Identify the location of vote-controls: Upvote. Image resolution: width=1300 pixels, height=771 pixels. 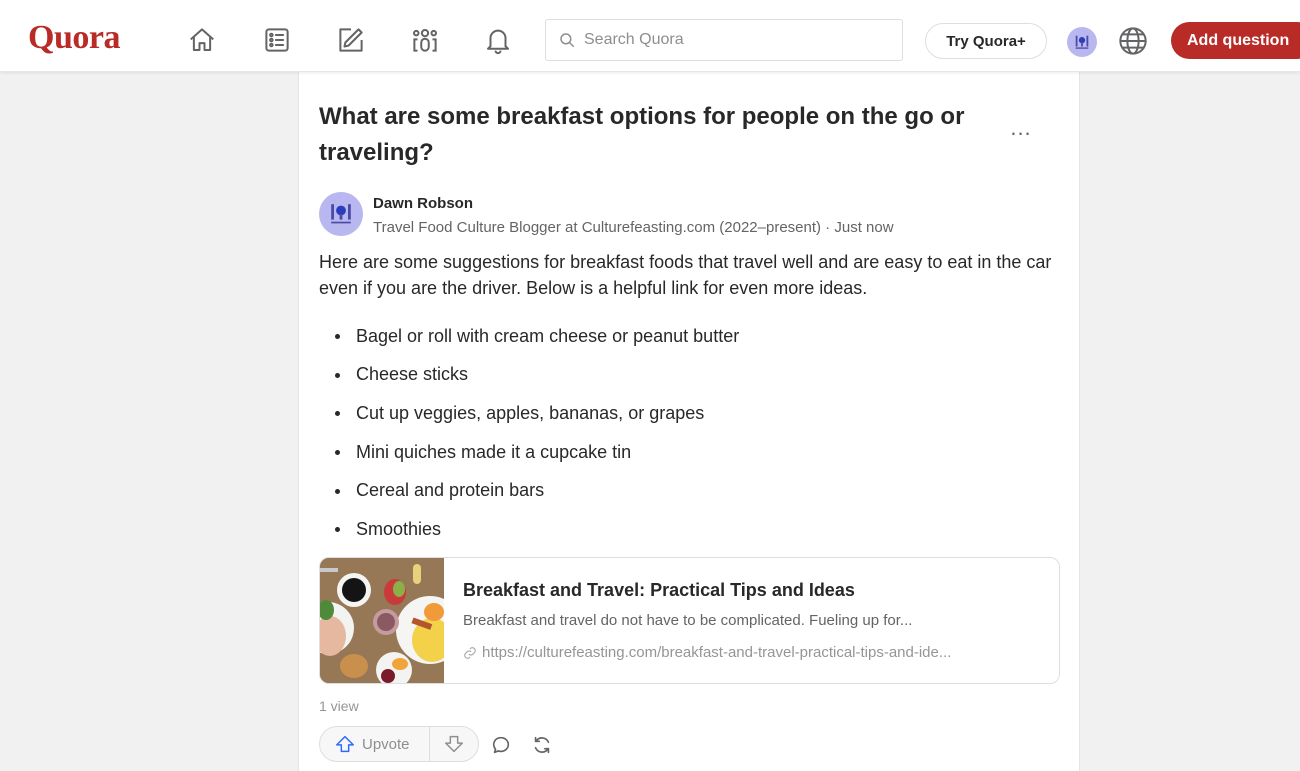
(399, 744).